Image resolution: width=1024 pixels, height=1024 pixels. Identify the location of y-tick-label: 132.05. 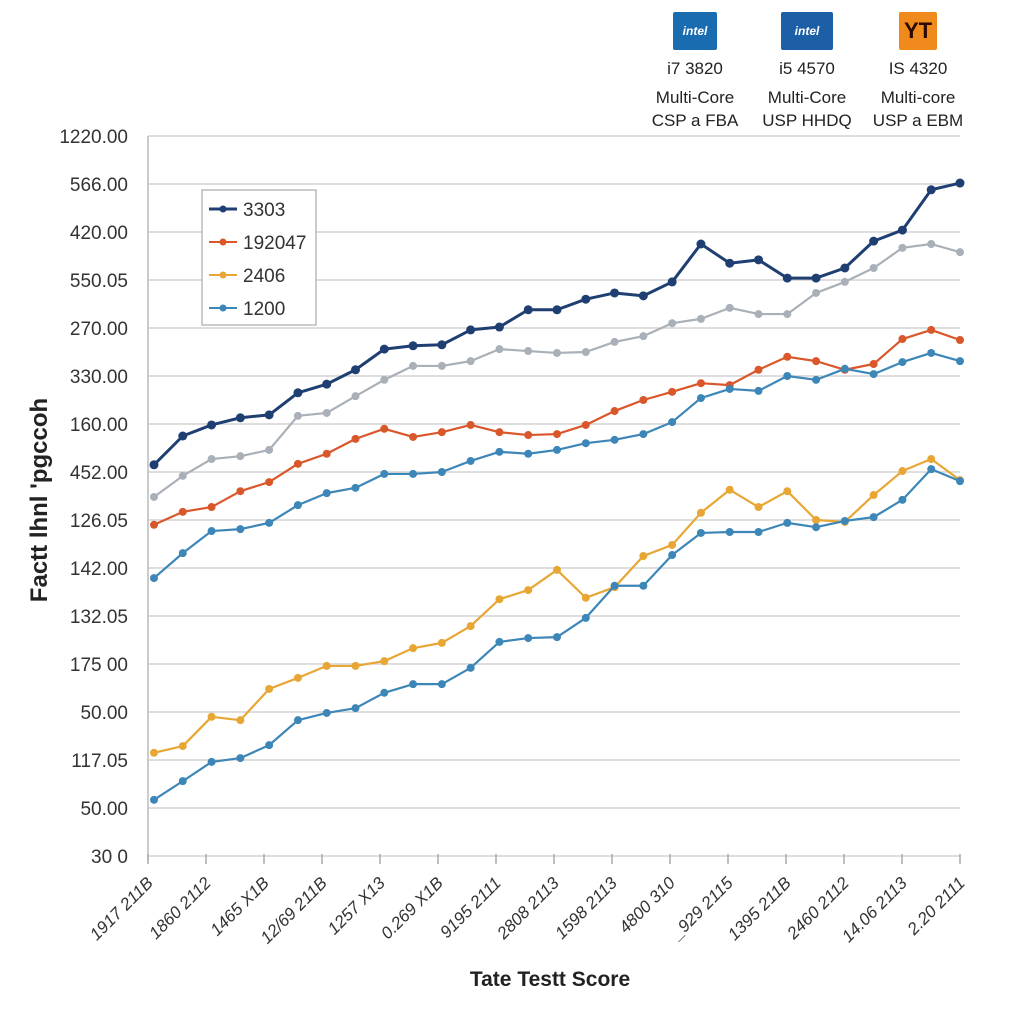
(99, 617).